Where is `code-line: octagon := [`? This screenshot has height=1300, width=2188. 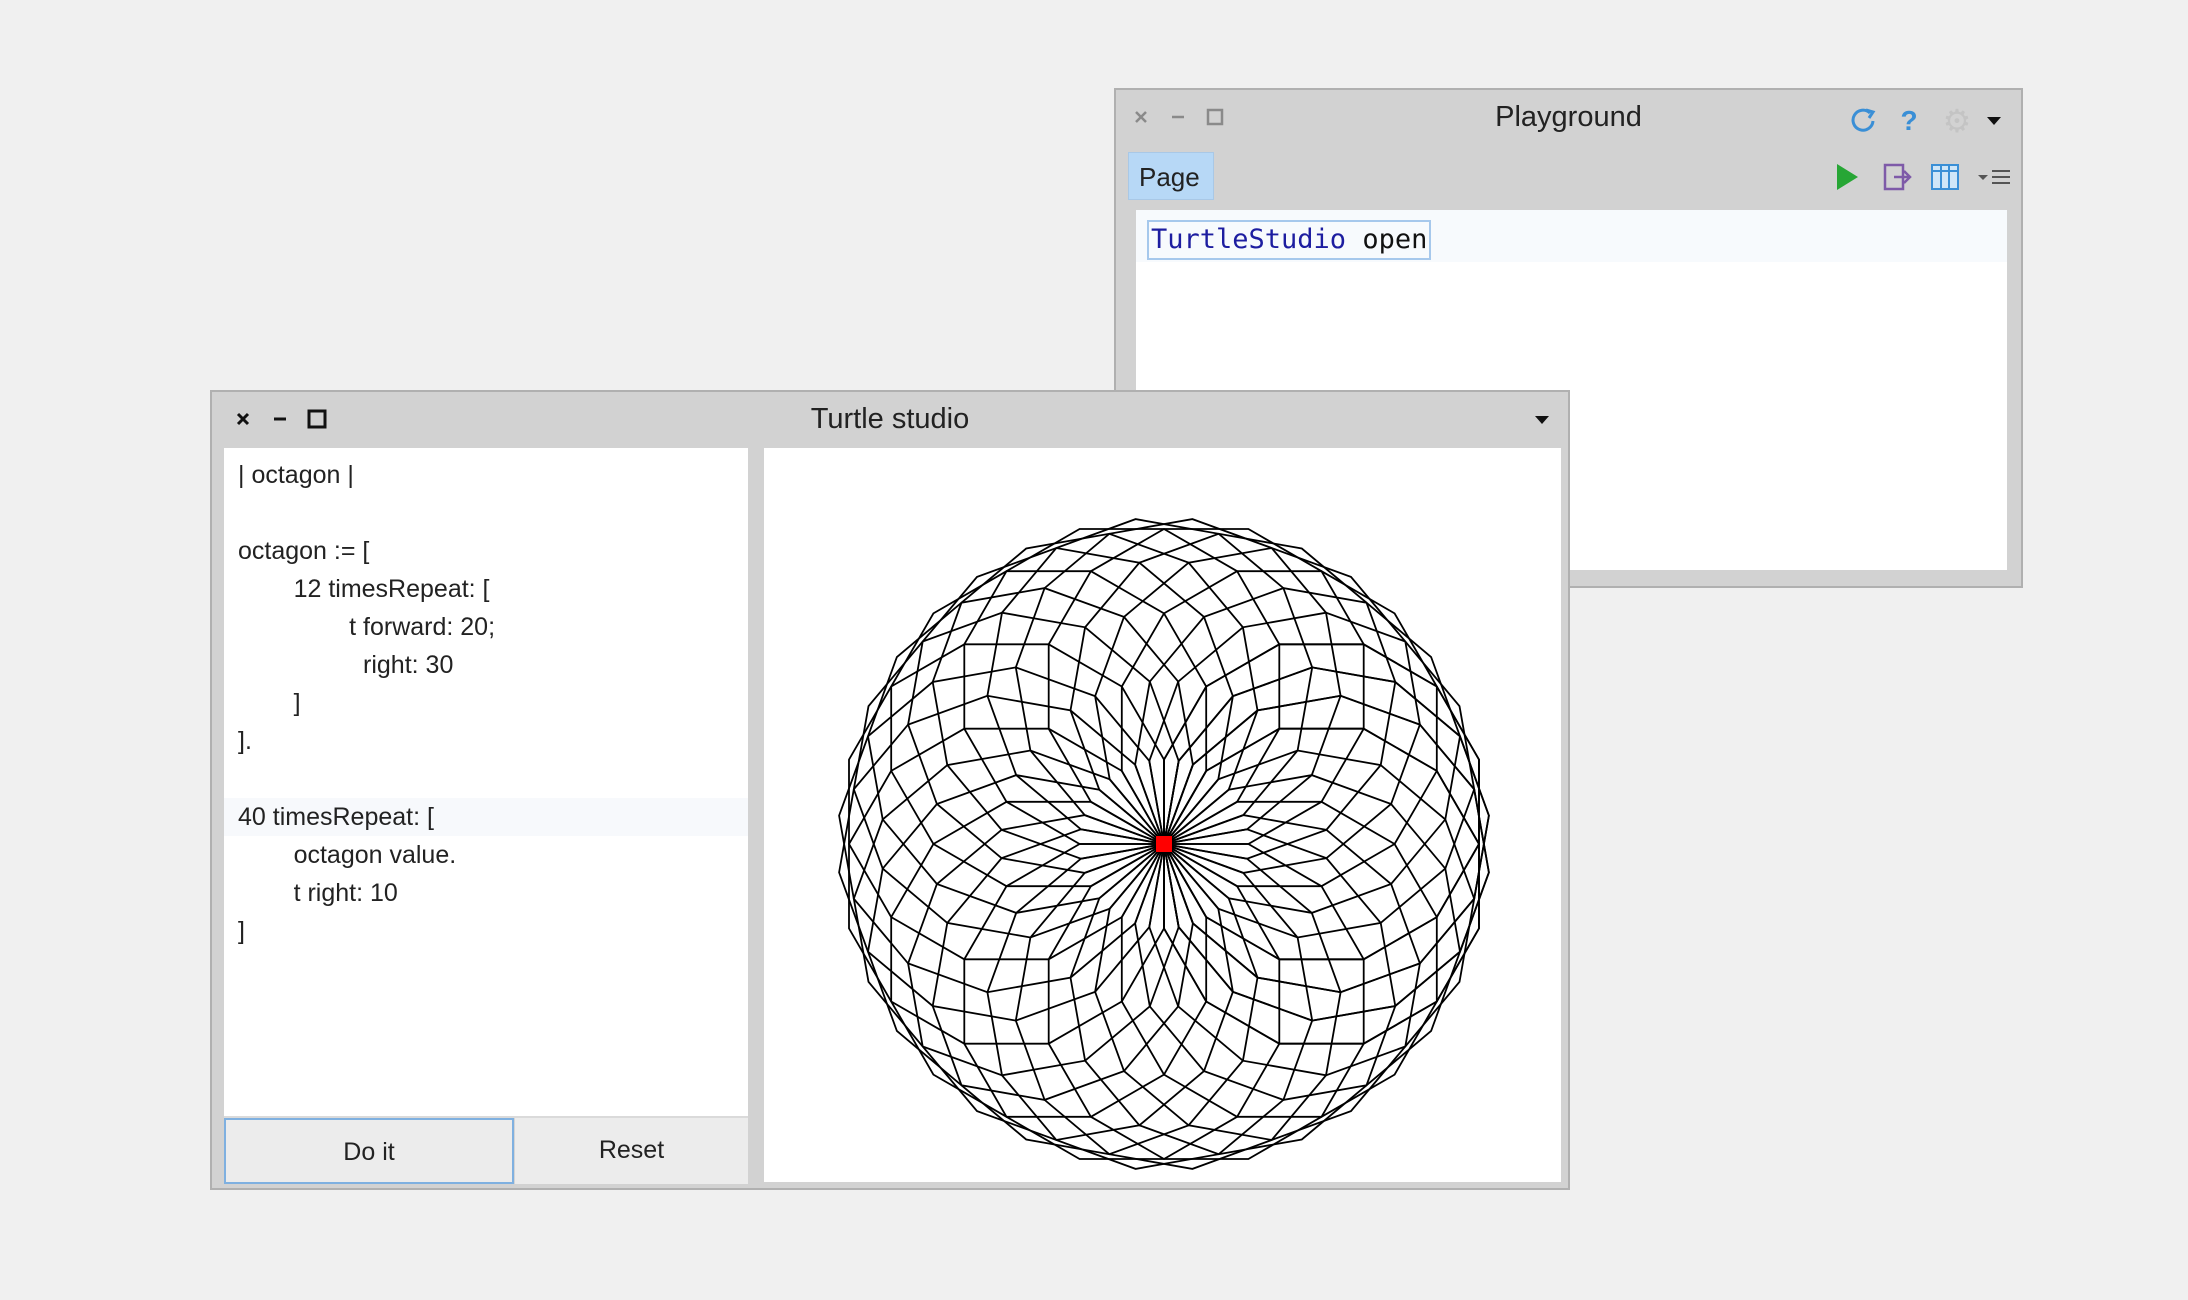
code-line: octagon := [ is located at coordinates (304, 551).